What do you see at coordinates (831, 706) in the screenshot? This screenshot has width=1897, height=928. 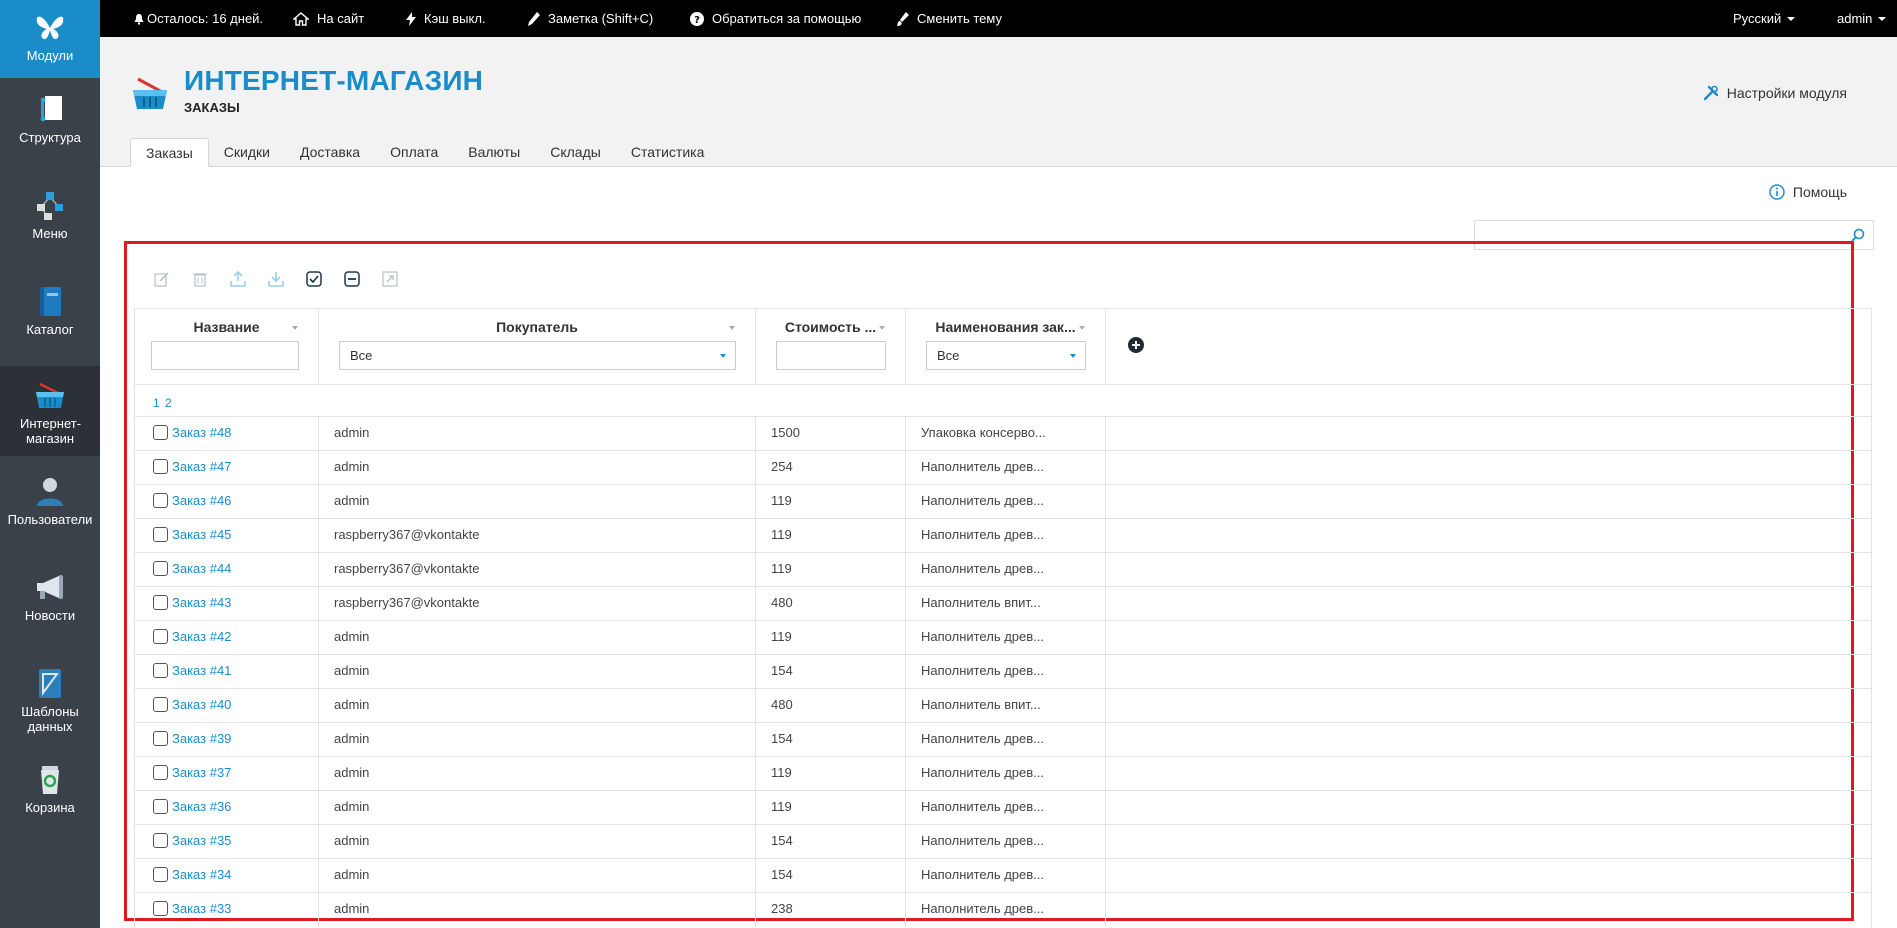 I see `cost-cell: 480` at bounding box center [831, 706].